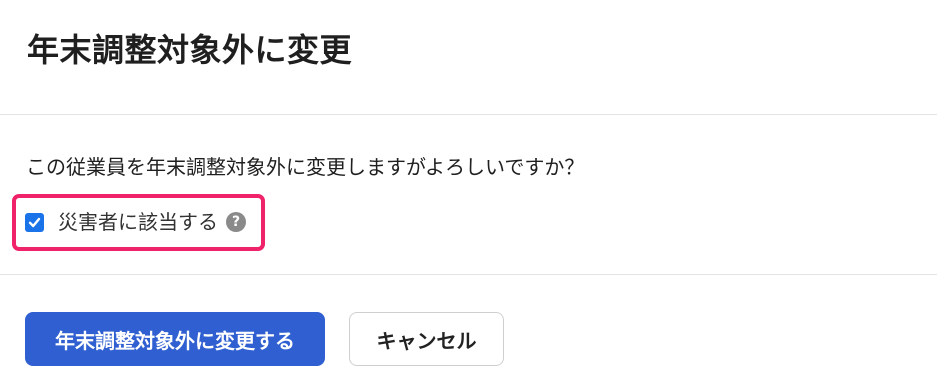 The image size is (937, 391). I want to click on disaster-victim-checkbox-row: 災害者に該当する ?, so click(135, 222).